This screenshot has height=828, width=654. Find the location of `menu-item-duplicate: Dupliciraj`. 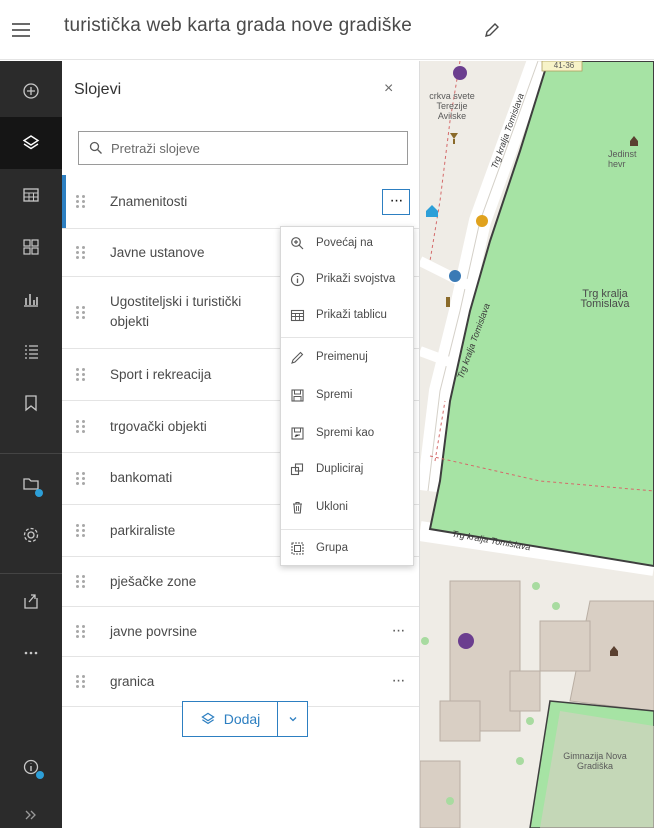

menu-item-duplicate: Dupliciraj is located at coordinates (347, 470).